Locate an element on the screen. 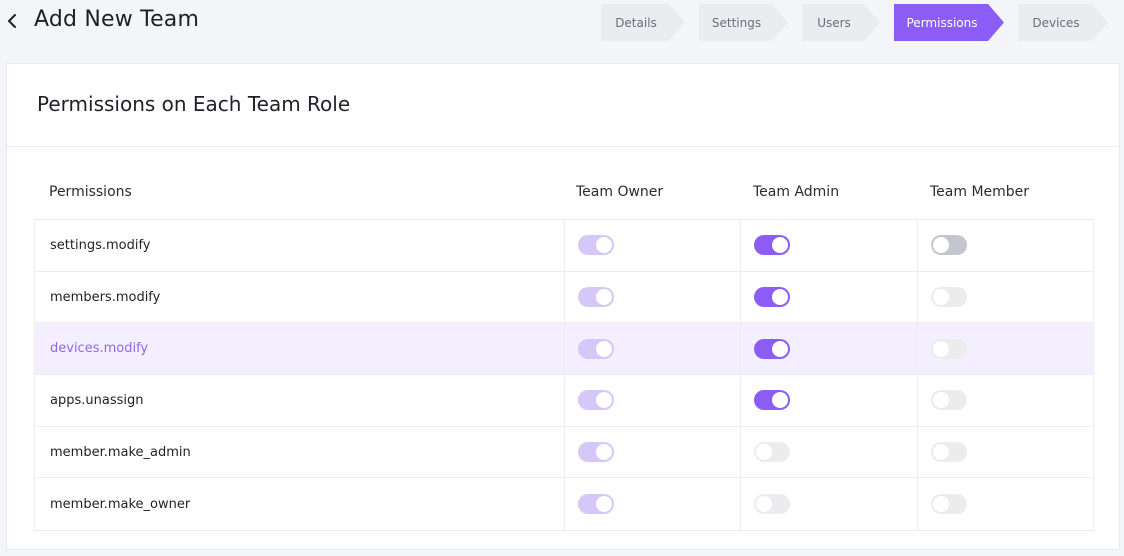 The height and width of the screenshot is (556, 1124). column-header-permissions: Permissions is located at coordinates (90, 192).